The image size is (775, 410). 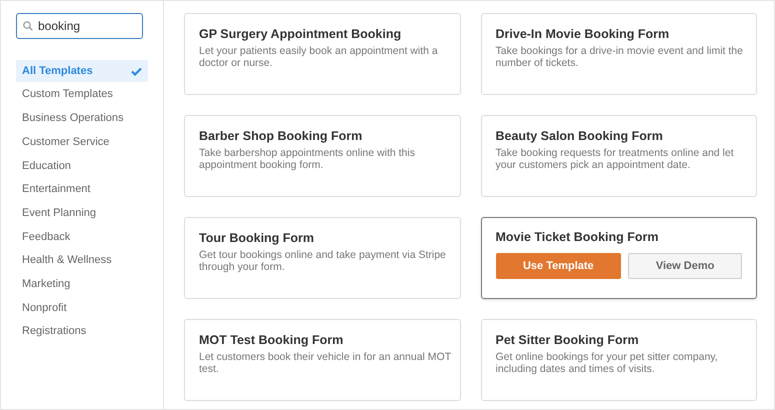 I want to click on search-field: booking, so click(x=79, y=26).